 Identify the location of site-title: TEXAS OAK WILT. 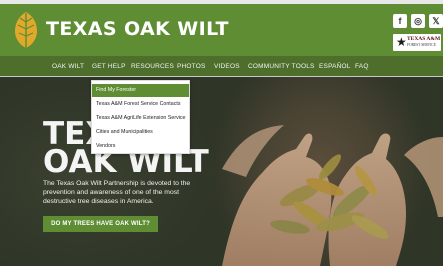
(137, 29).